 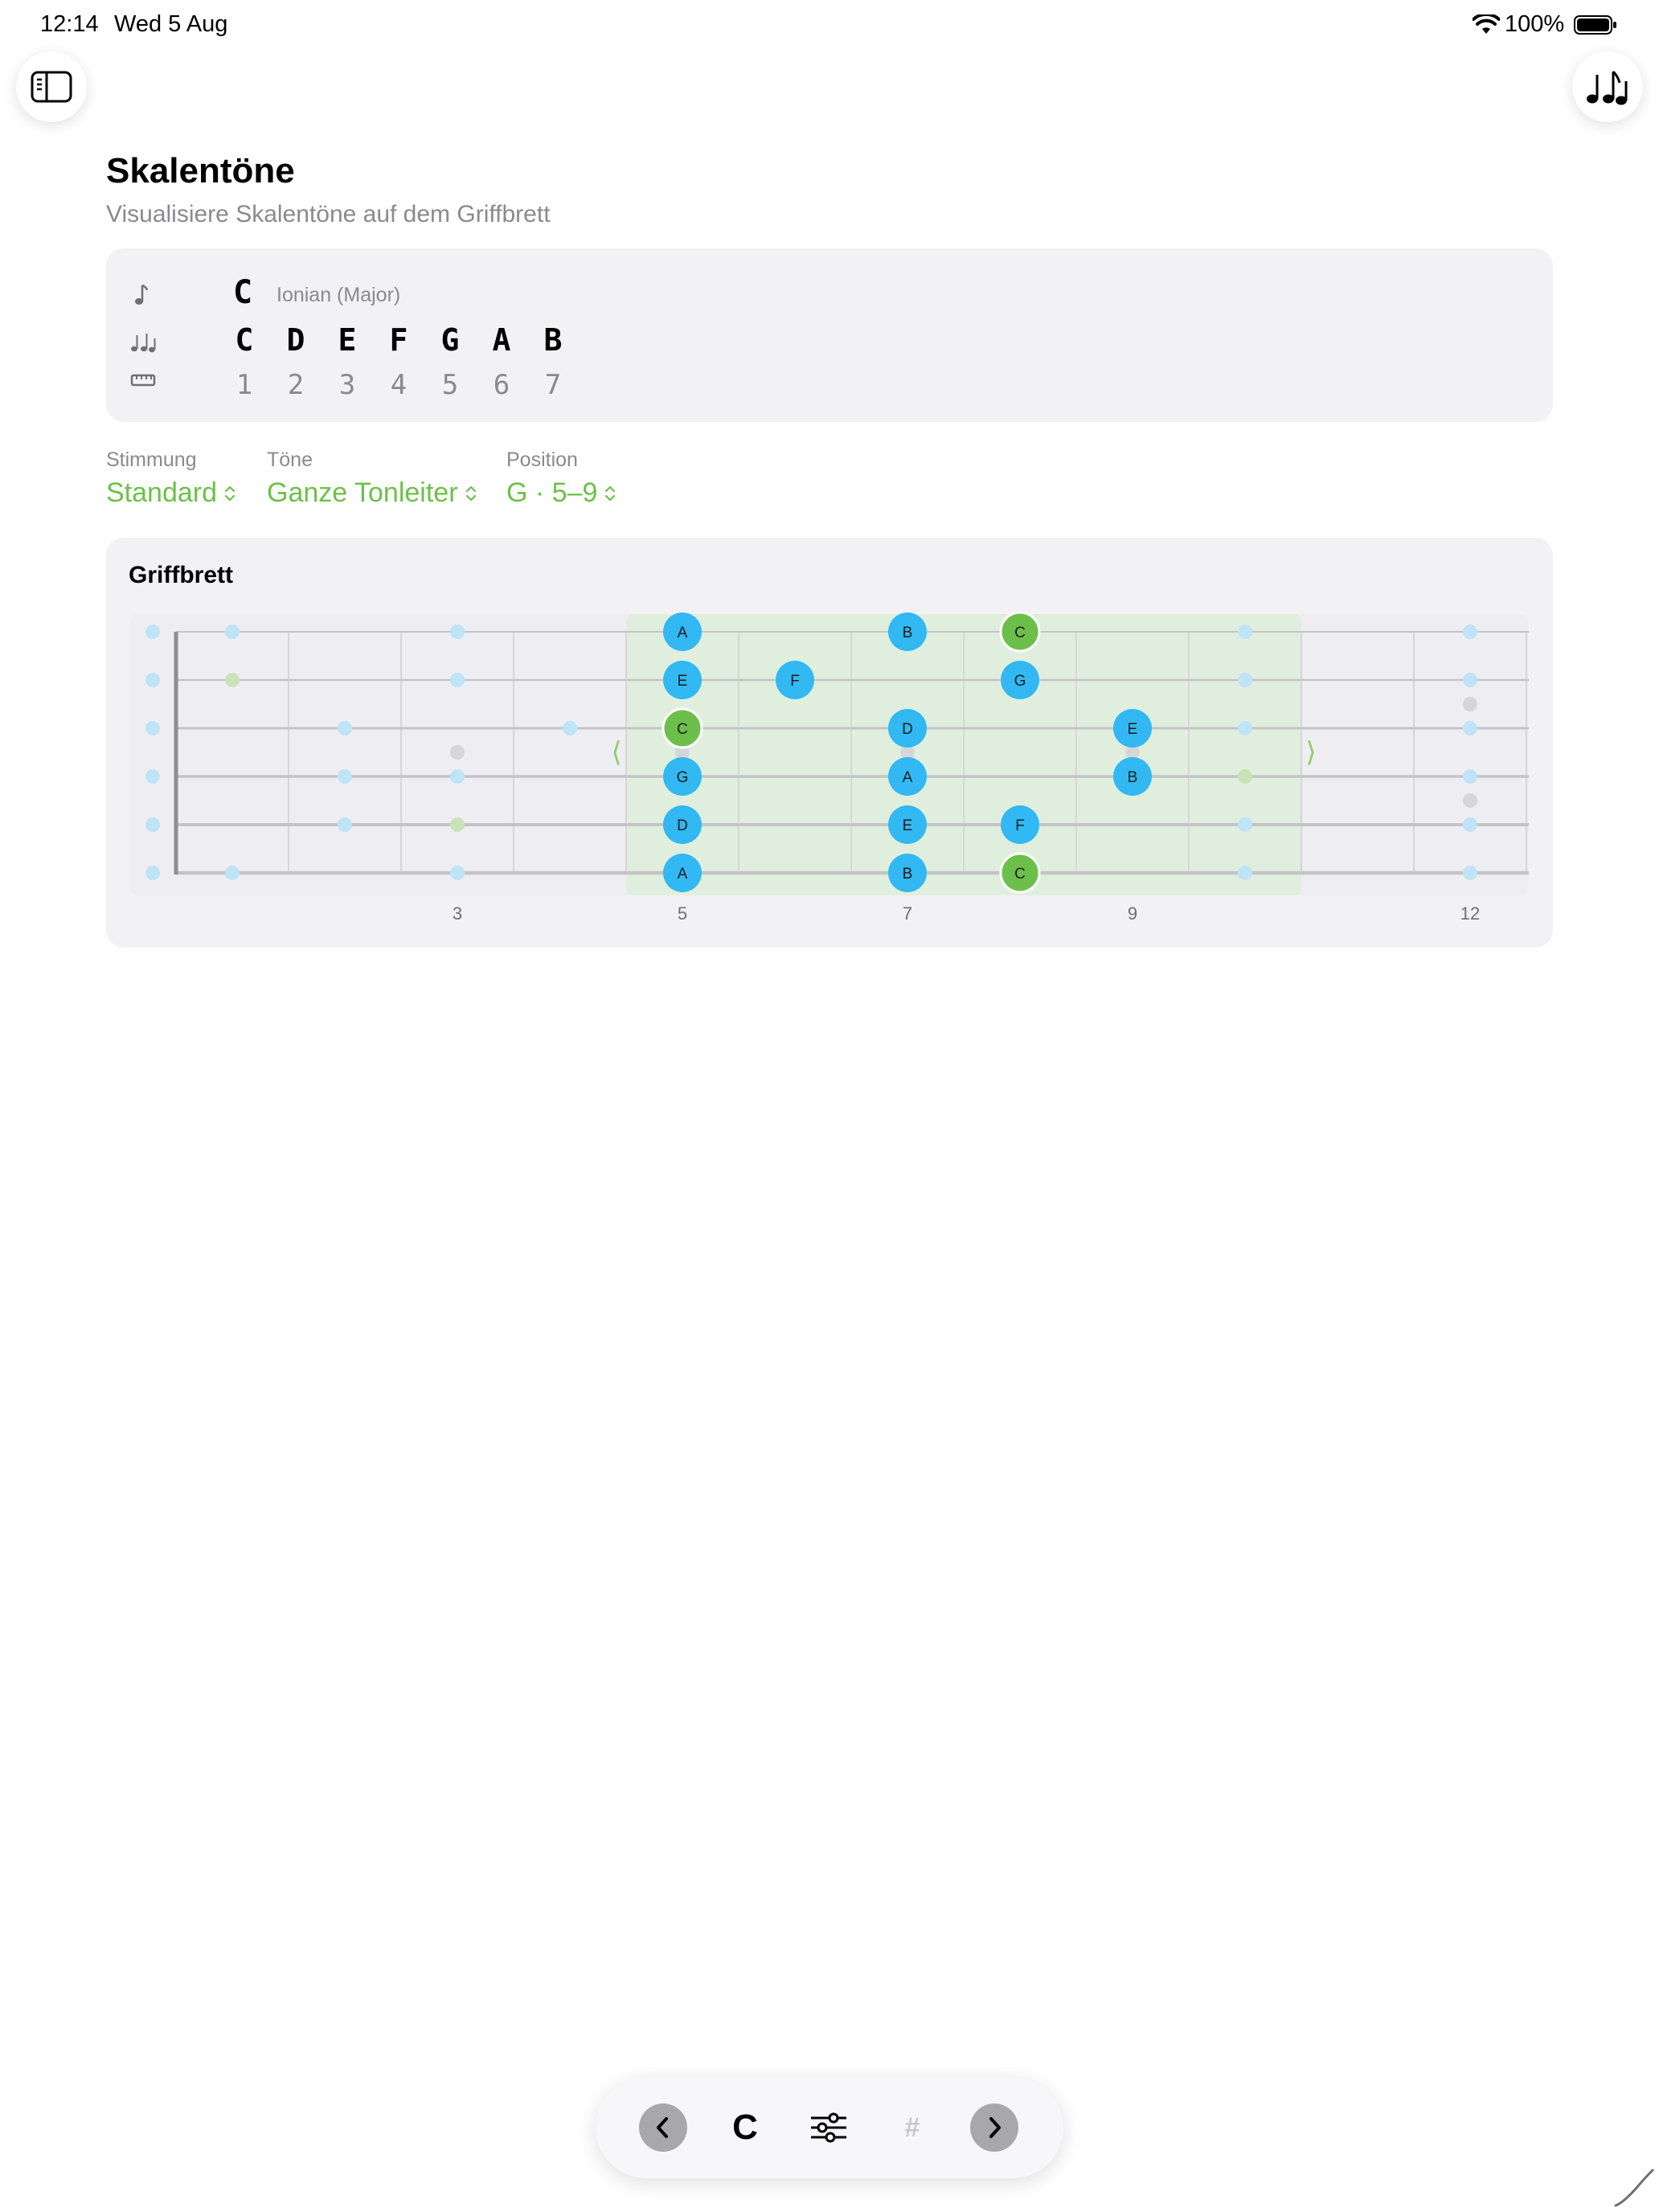 I want to click on battery-icon, so click(x=1595, y=25).